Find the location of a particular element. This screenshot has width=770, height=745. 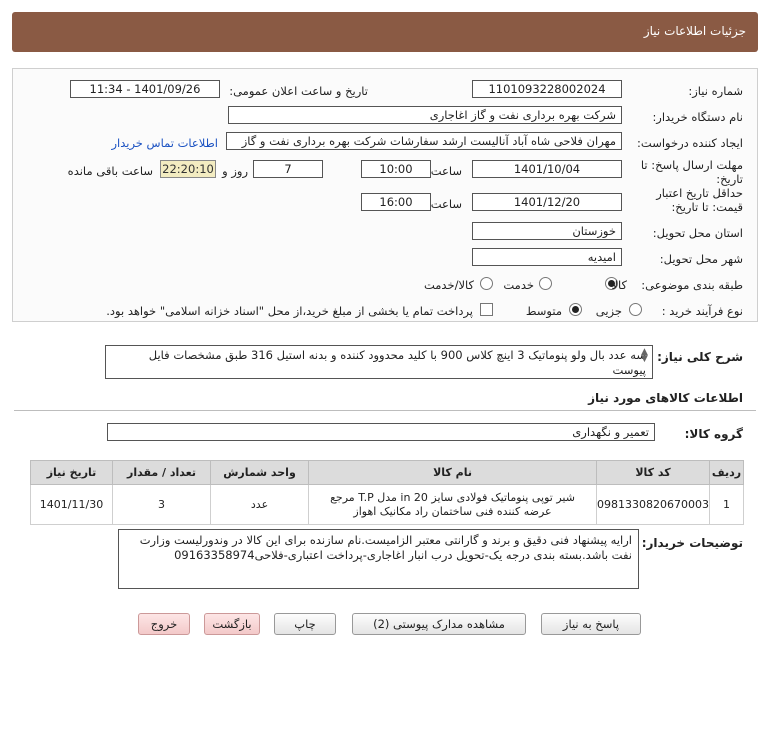

category-service-radio is located at coordinates (545, 283).